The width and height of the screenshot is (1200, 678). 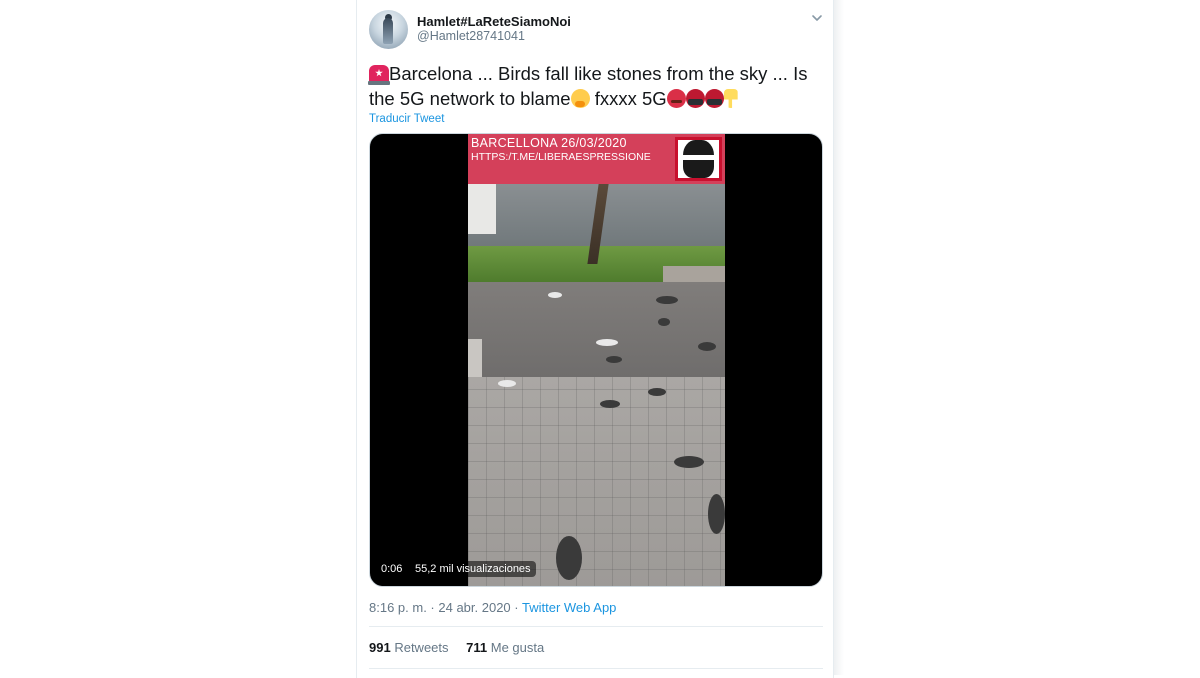 I want to click on retweets-count: 991, so click(x=380, y=647).